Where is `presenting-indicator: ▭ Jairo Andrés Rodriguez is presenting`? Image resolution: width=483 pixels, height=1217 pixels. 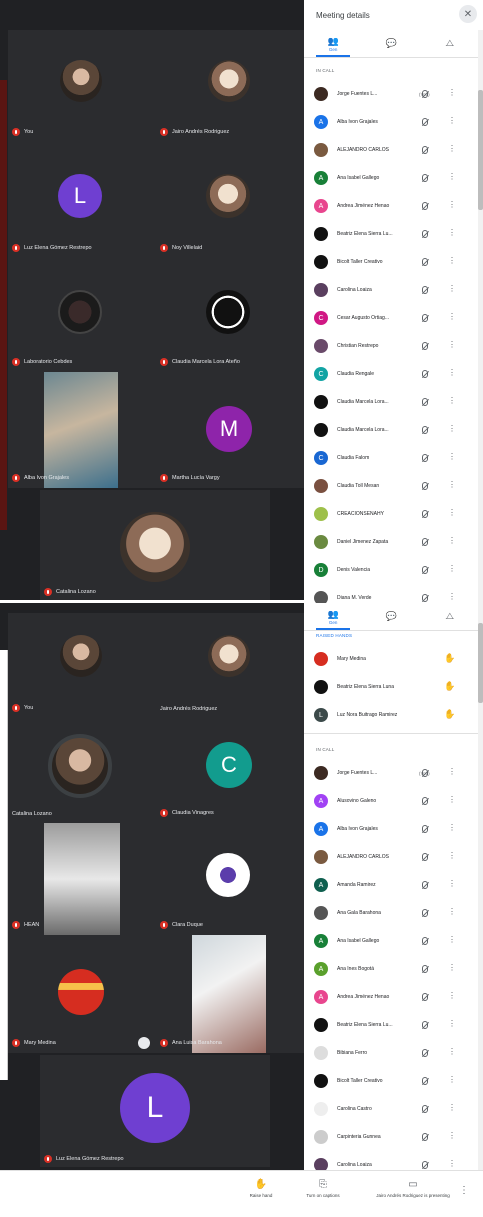
presenting-indicator: ▭ Jairo Andrés Rodriguez is presenting is located at coordinates (413, 1188).